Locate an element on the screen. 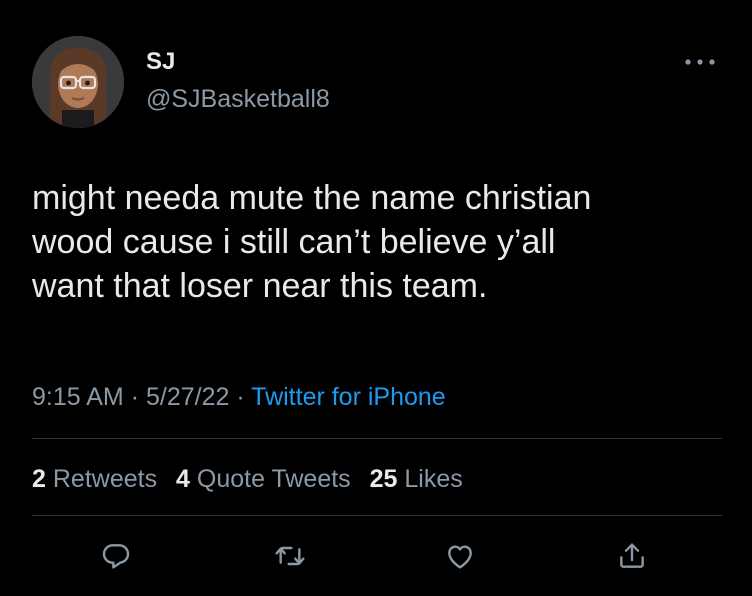 The width and height of the screenshot is (752, 596). reply-button is located at coordinates (116, 556).